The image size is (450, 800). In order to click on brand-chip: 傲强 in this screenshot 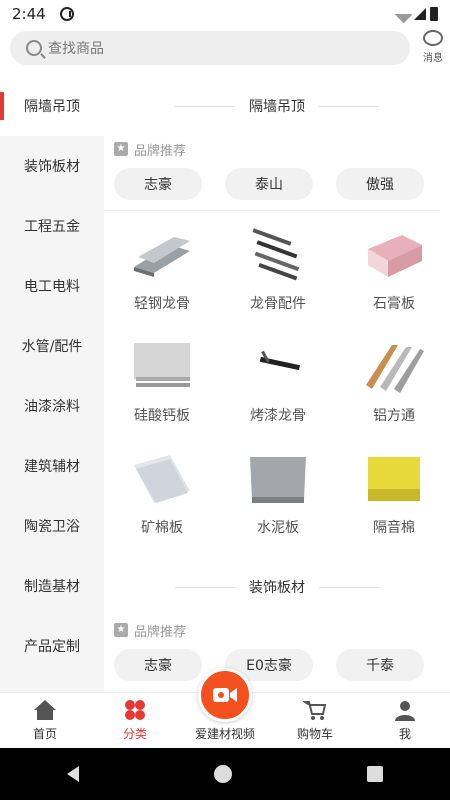, I will do `click(380, 184)`.